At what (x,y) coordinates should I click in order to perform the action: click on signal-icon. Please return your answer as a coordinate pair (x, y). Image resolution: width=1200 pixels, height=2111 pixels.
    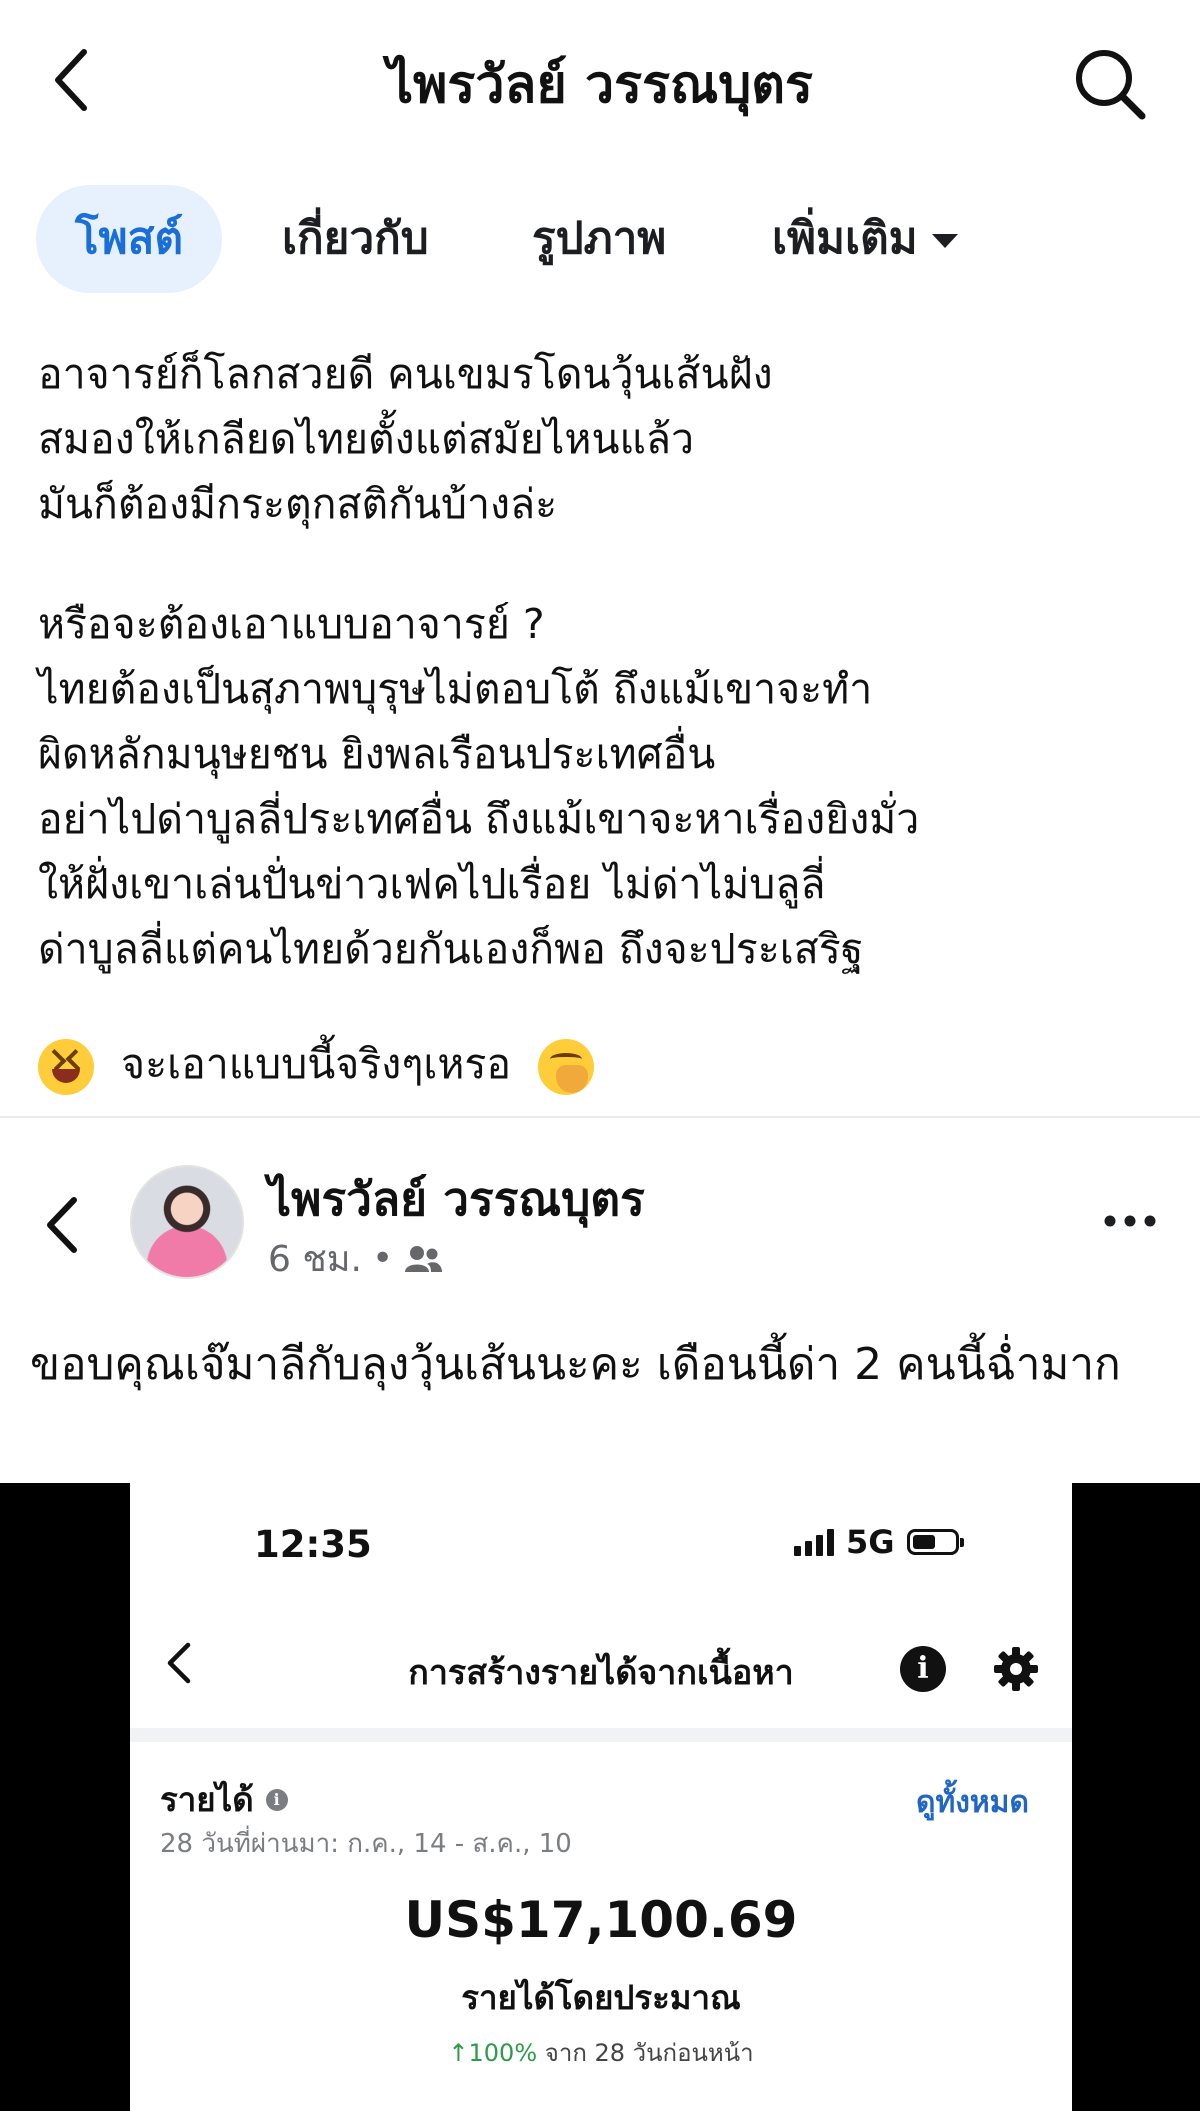
    Looking at the image, I should click on (814, 1542).